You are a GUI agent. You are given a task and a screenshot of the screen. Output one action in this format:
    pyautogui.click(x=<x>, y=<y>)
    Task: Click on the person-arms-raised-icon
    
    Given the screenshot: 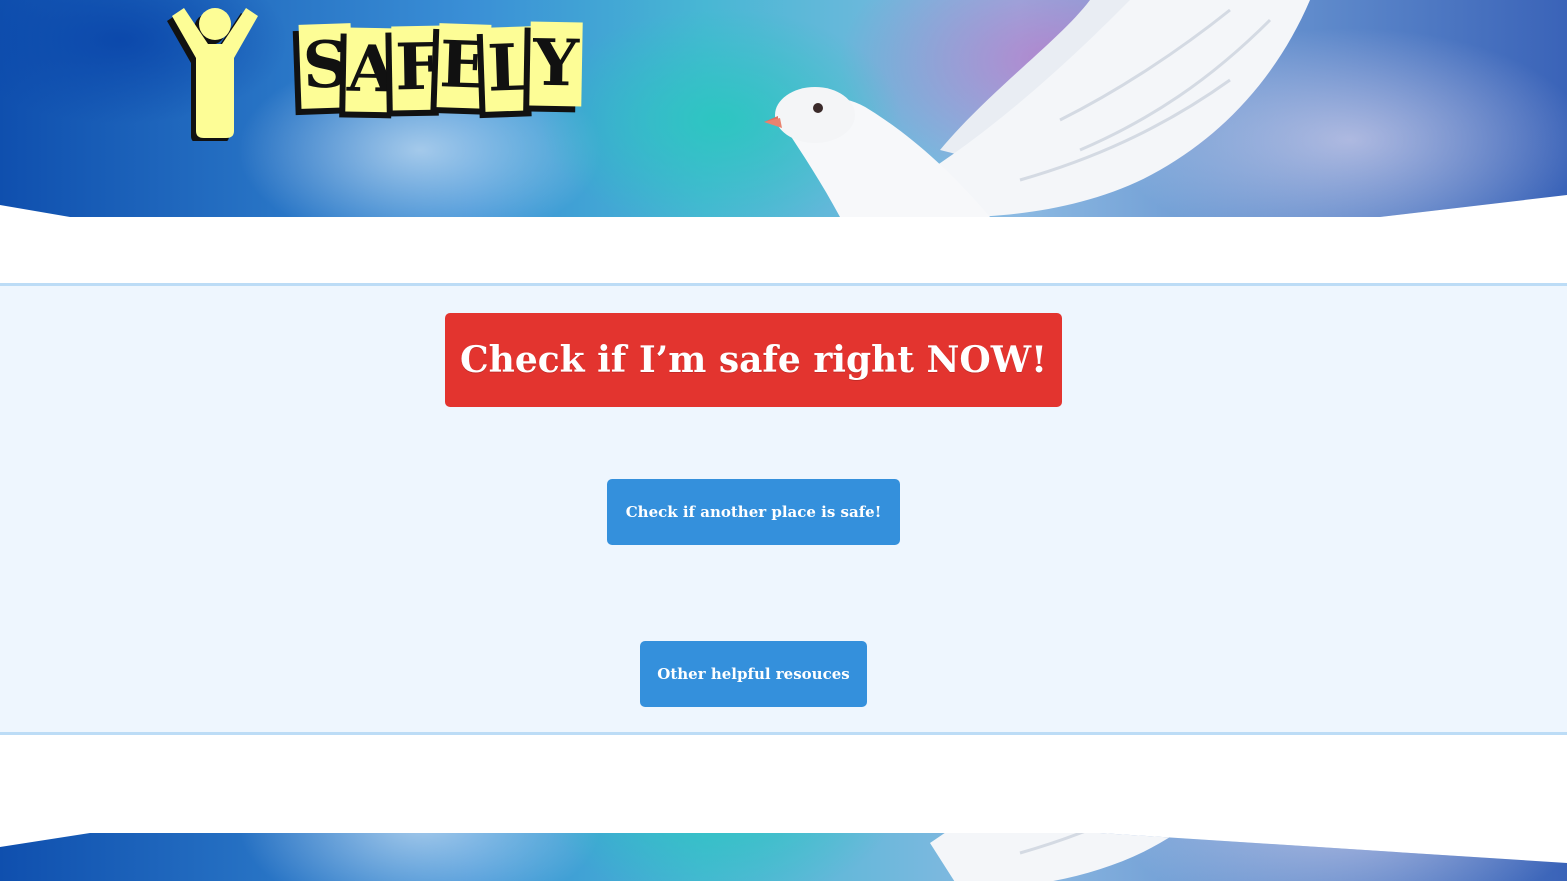 What is the action you would take?
    pyautogui.click(x=212, y=74)
    